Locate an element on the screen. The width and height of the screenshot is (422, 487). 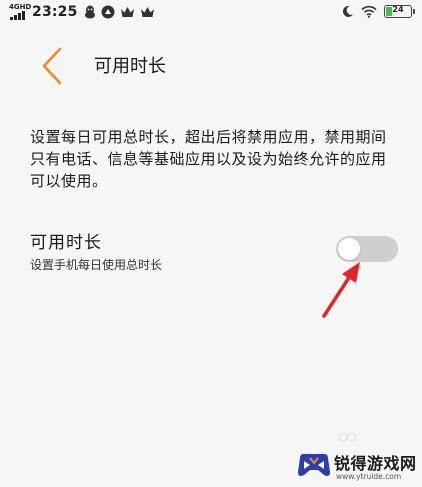
back-button is located at coordinates (54, 66).